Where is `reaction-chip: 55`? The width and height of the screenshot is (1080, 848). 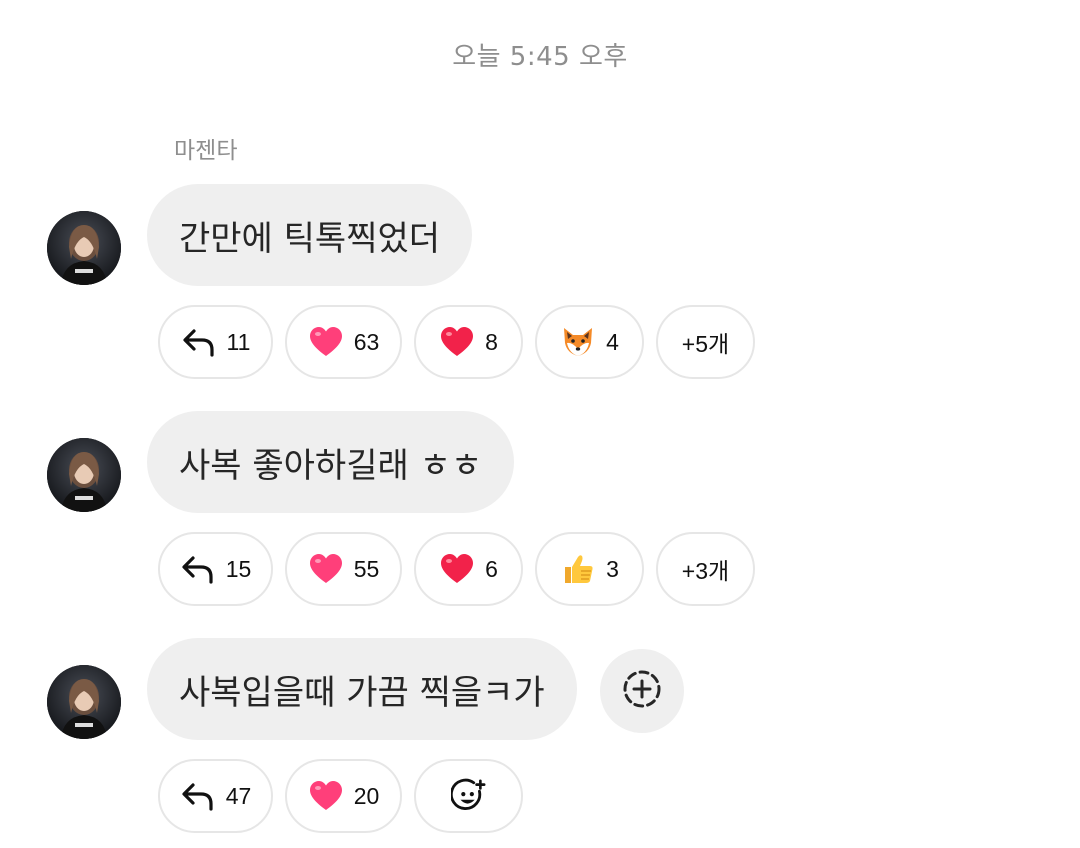 reaction-chip: 55 is located at coordinates (343, 569).